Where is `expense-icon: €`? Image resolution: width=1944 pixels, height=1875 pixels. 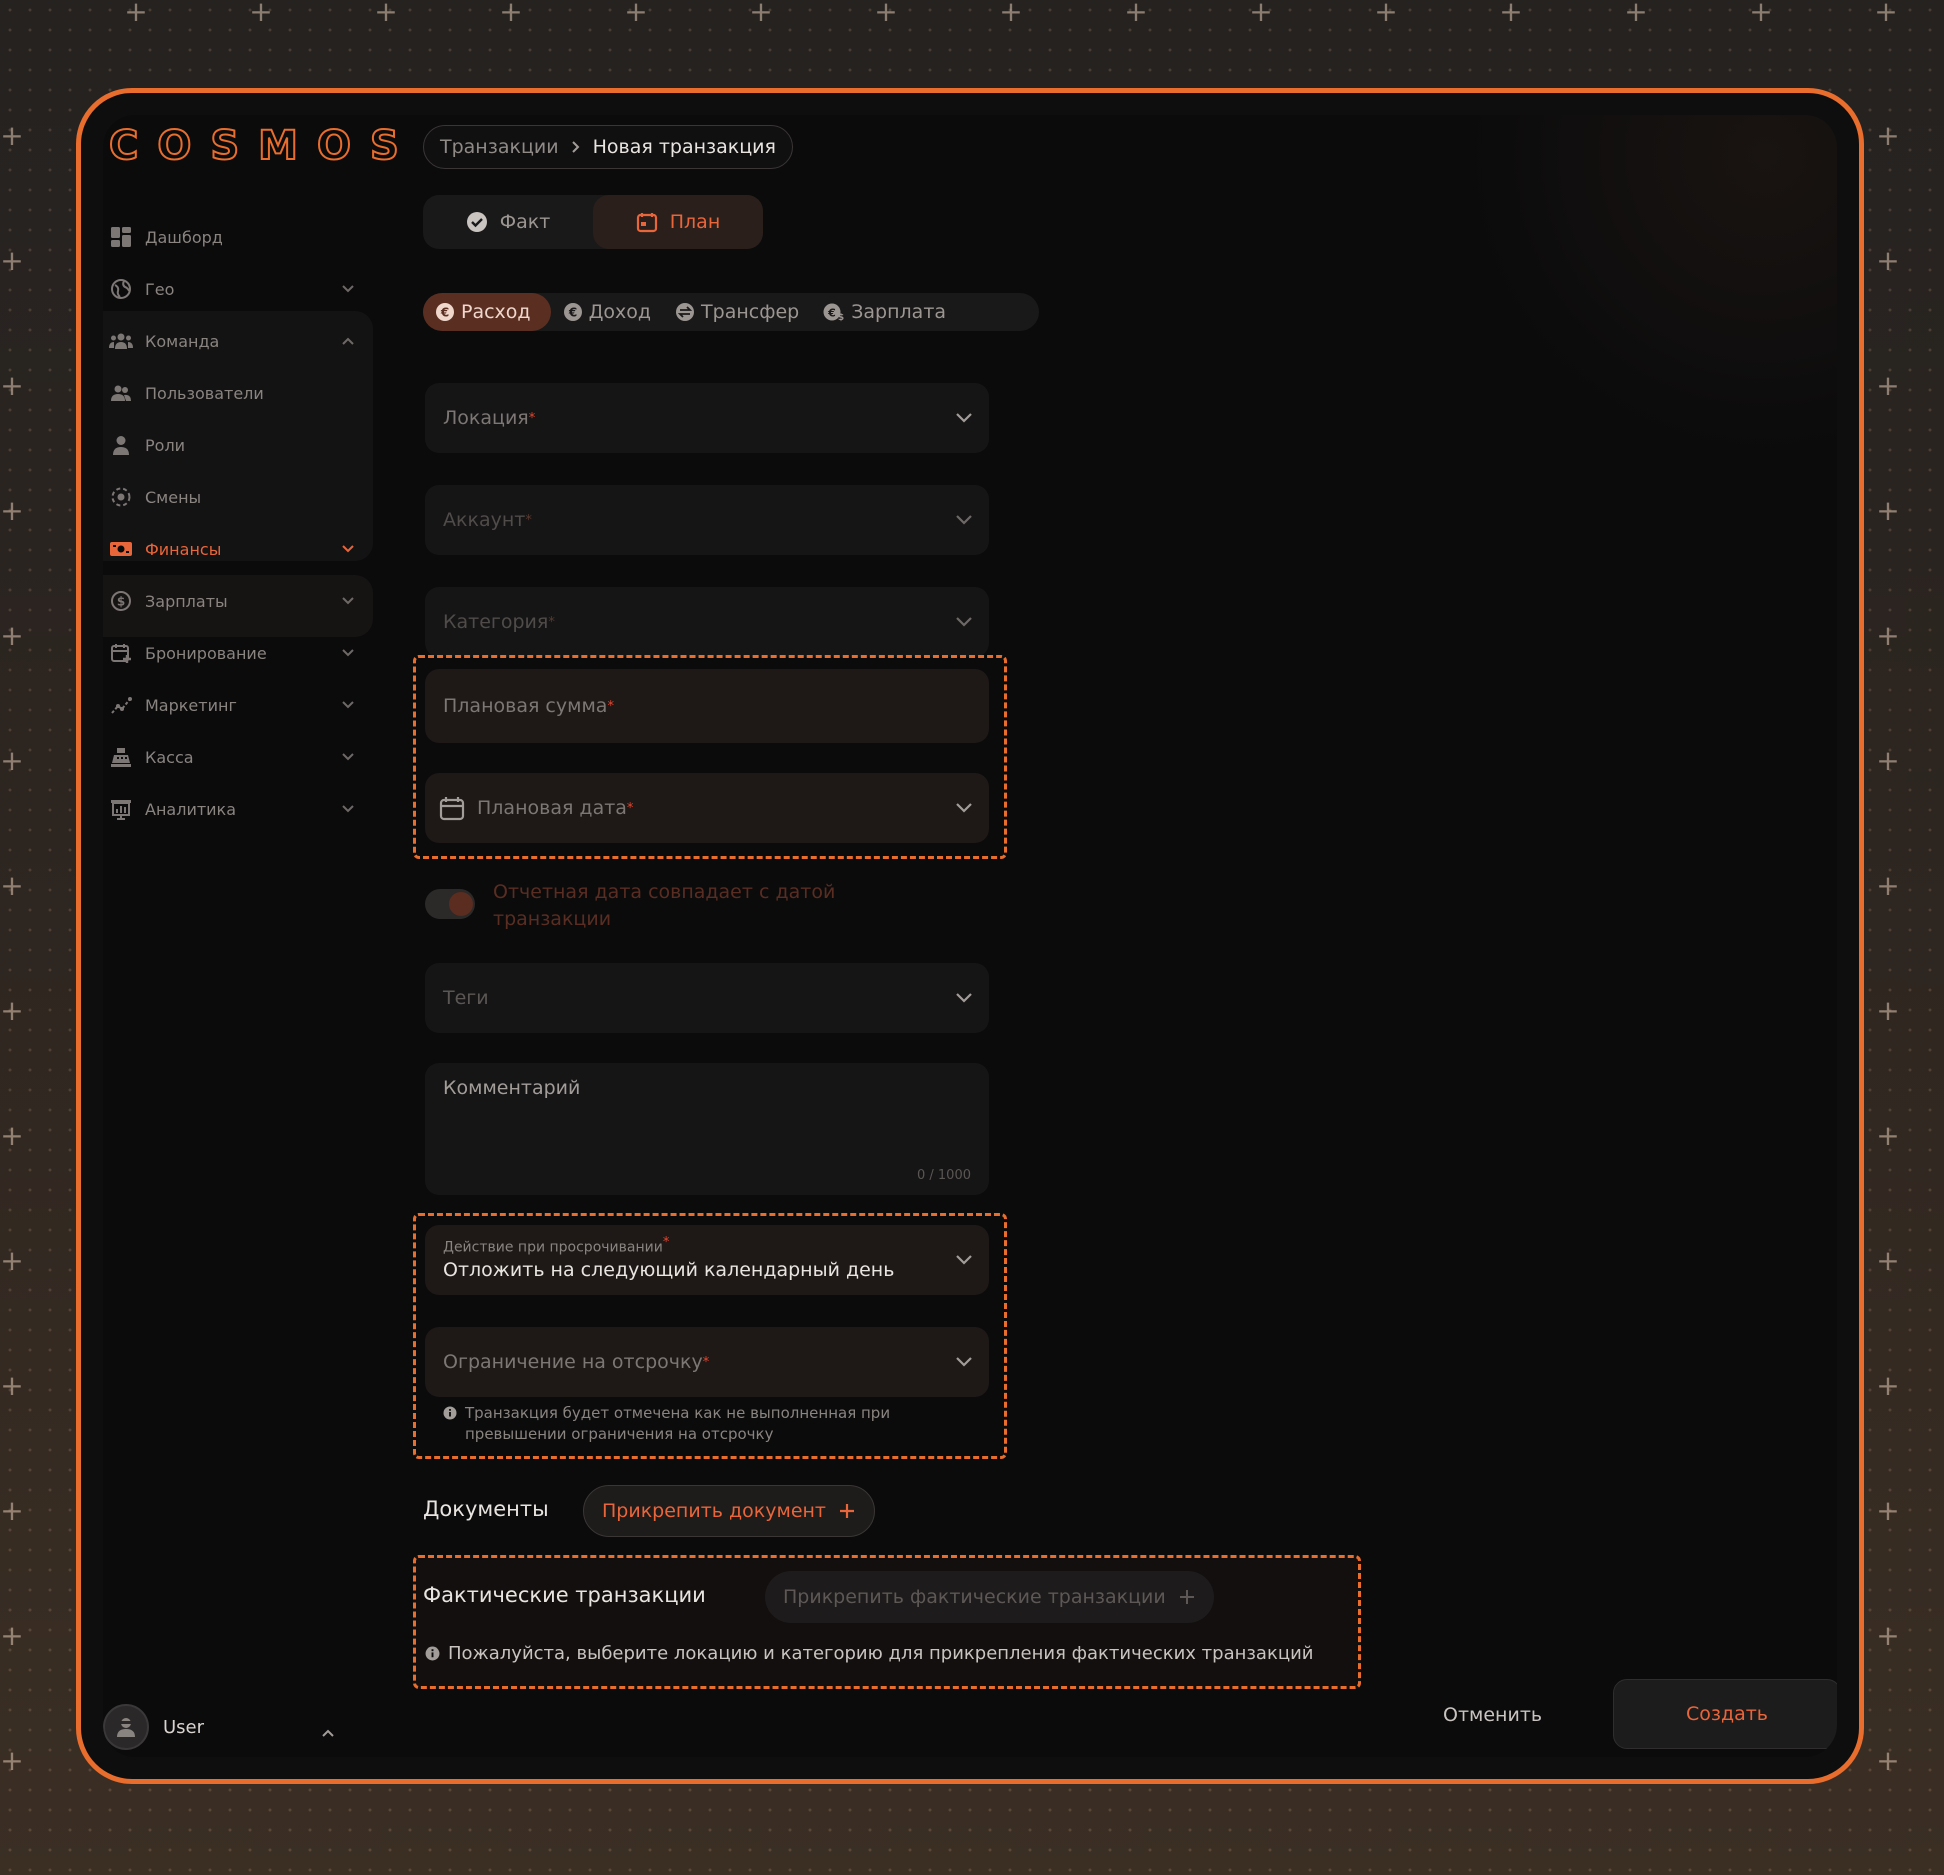 expense-icon: € is located at coordinates (445, 312).